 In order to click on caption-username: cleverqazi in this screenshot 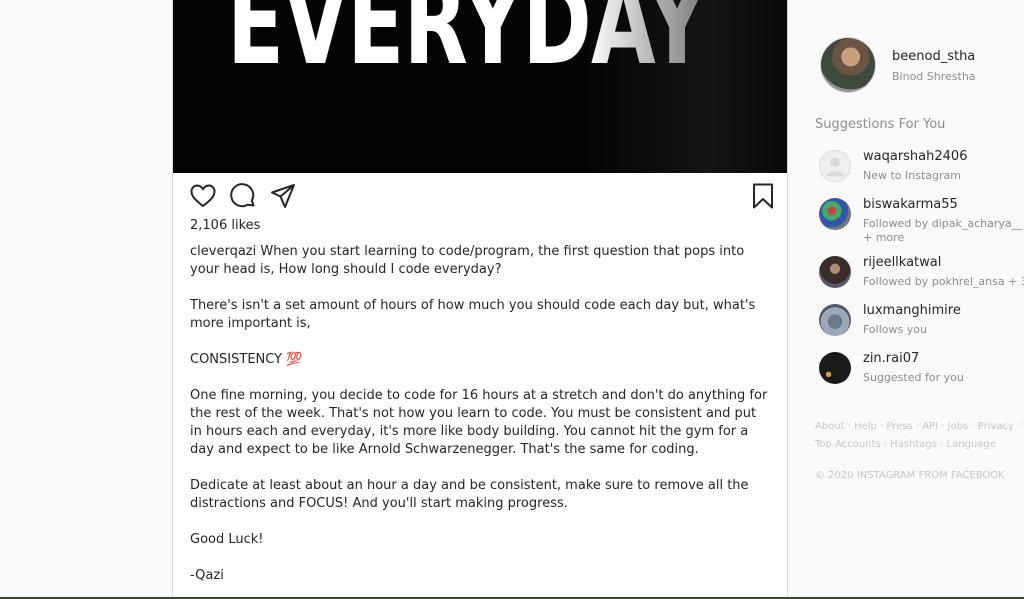, I will do `click(223, 251)`.